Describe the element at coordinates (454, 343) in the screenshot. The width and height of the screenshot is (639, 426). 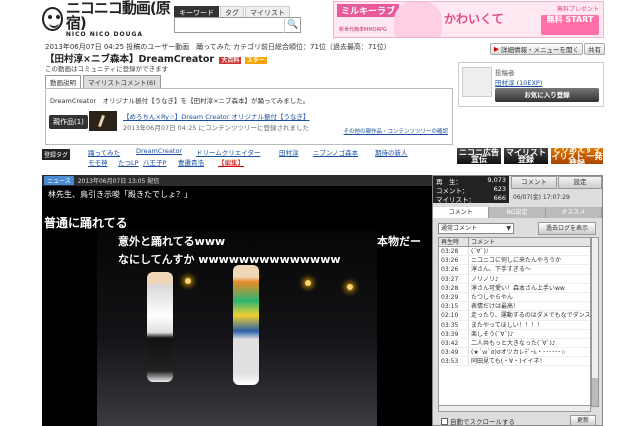
I see `comment-time: 03:42` at that location.